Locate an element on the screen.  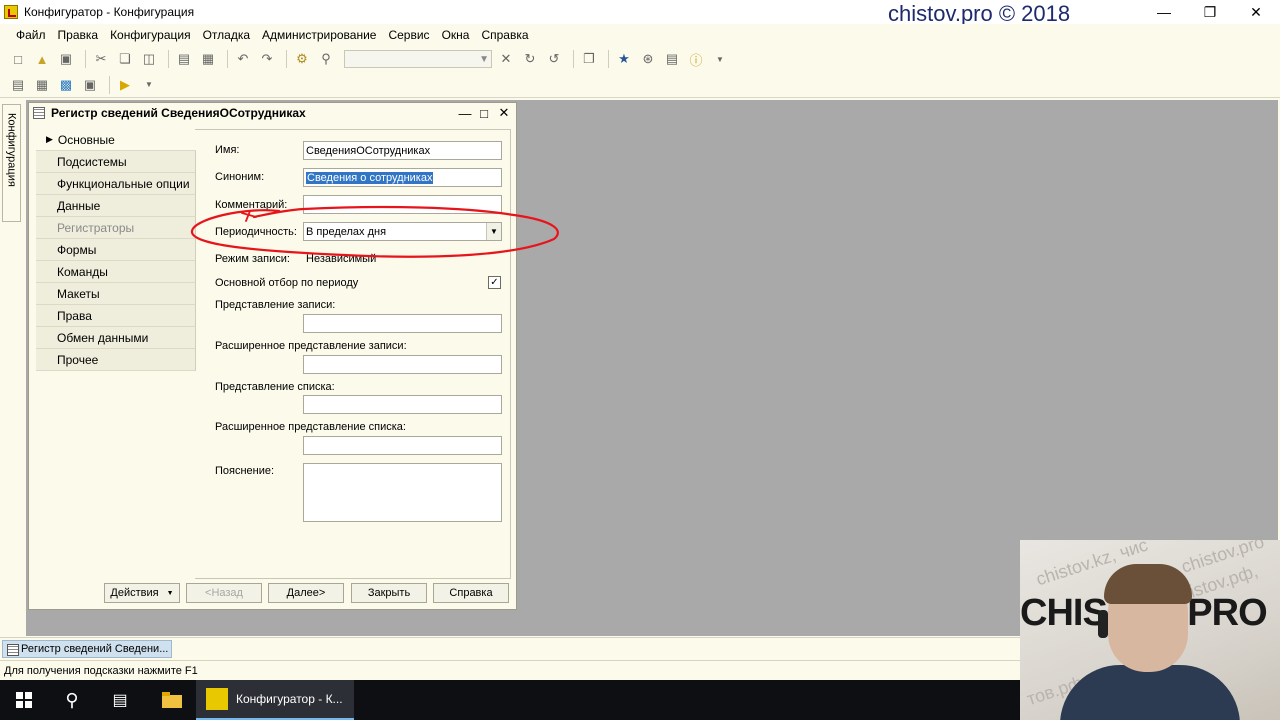
triangle-right-icon: ▶ is located at coordinates (49, 139).